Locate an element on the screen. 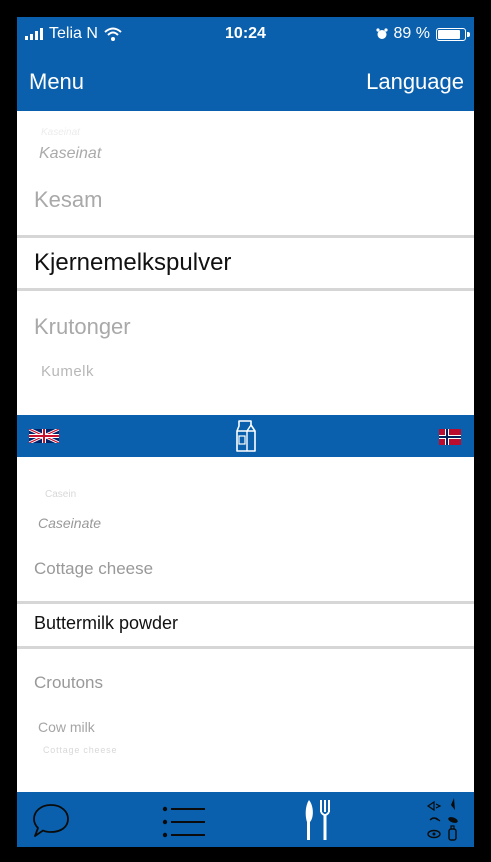 Image resolution: width=491 pixels, height=862 pixels. tab-list is located at coordinates (192, 819).